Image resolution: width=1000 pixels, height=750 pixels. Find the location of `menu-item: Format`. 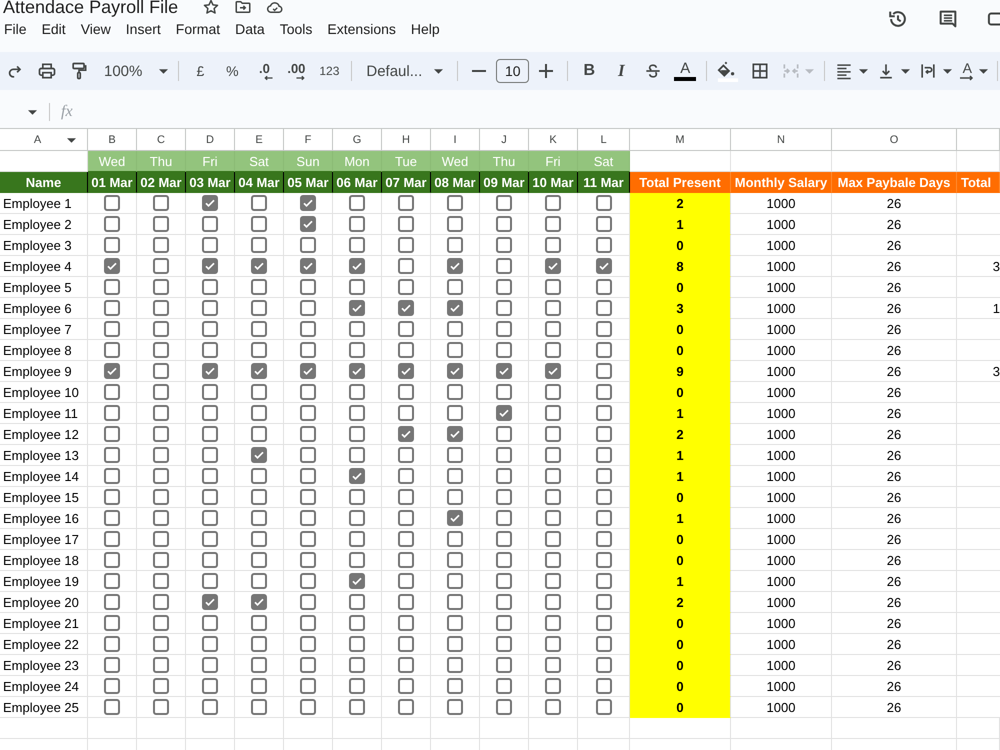

menu-item: Format is located at coordinates (198, 29).